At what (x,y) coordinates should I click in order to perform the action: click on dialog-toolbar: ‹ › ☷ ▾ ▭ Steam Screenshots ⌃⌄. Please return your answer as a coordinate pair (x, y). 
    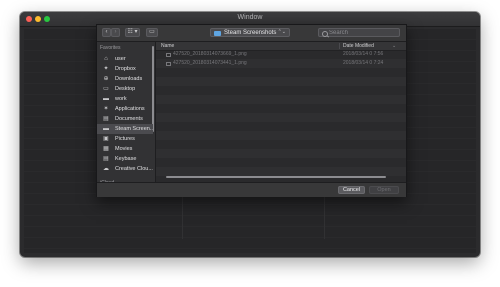
    Looking at the image, I should click on (251, 33).